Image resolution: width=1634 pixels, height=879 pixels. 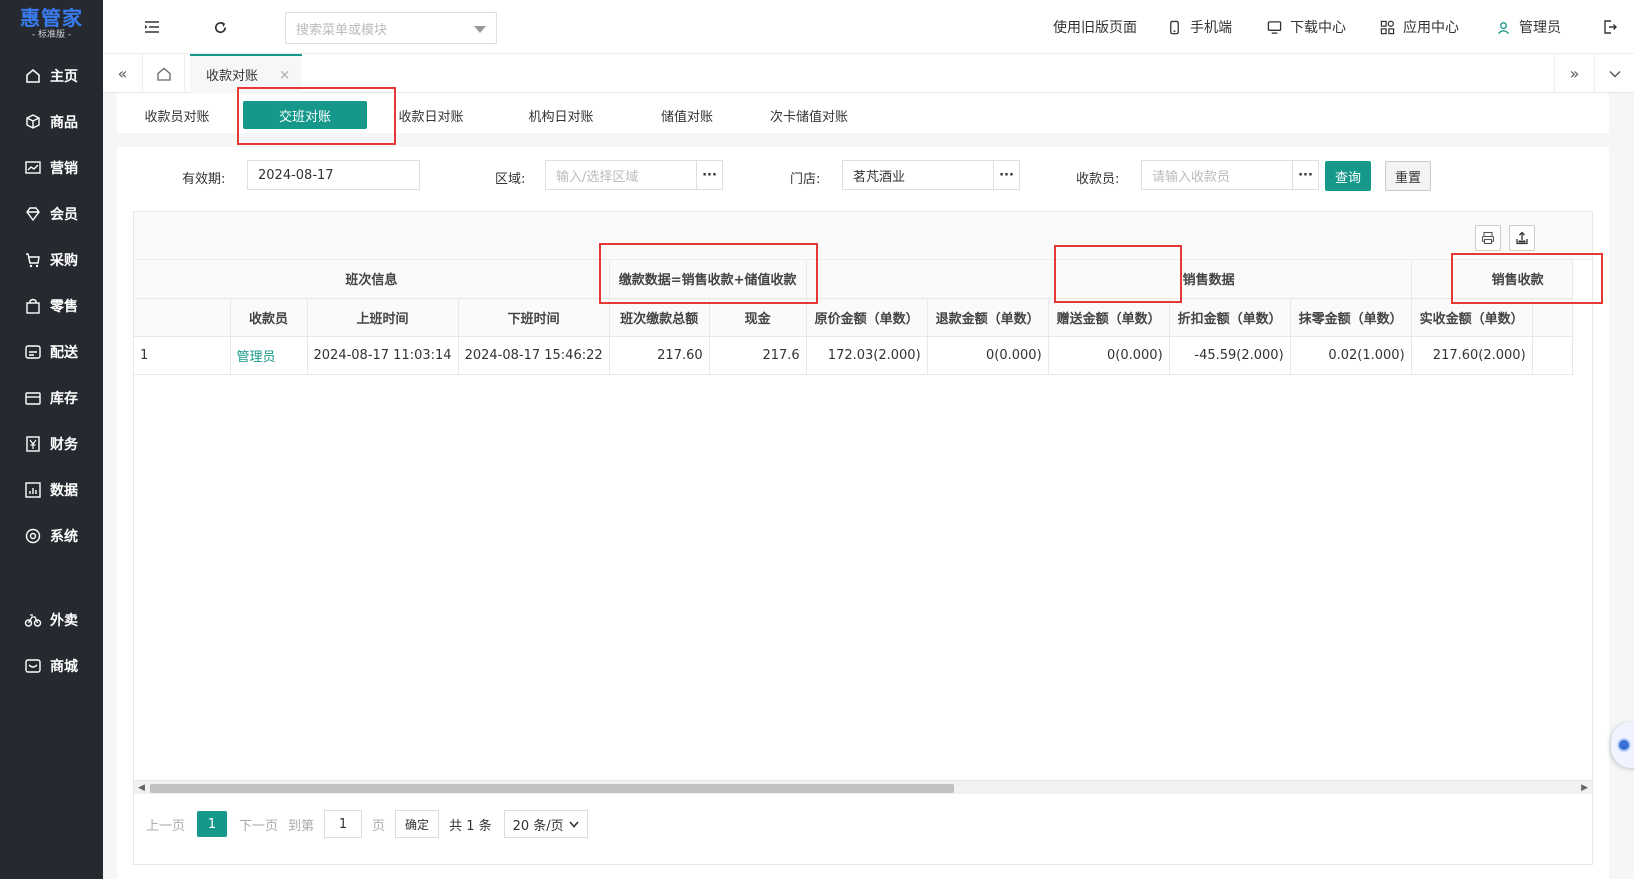 What do you see at coordinates (1348, 176) in the screenshot?
I see `query-button: 查询` at bounding box center [1348, 176].